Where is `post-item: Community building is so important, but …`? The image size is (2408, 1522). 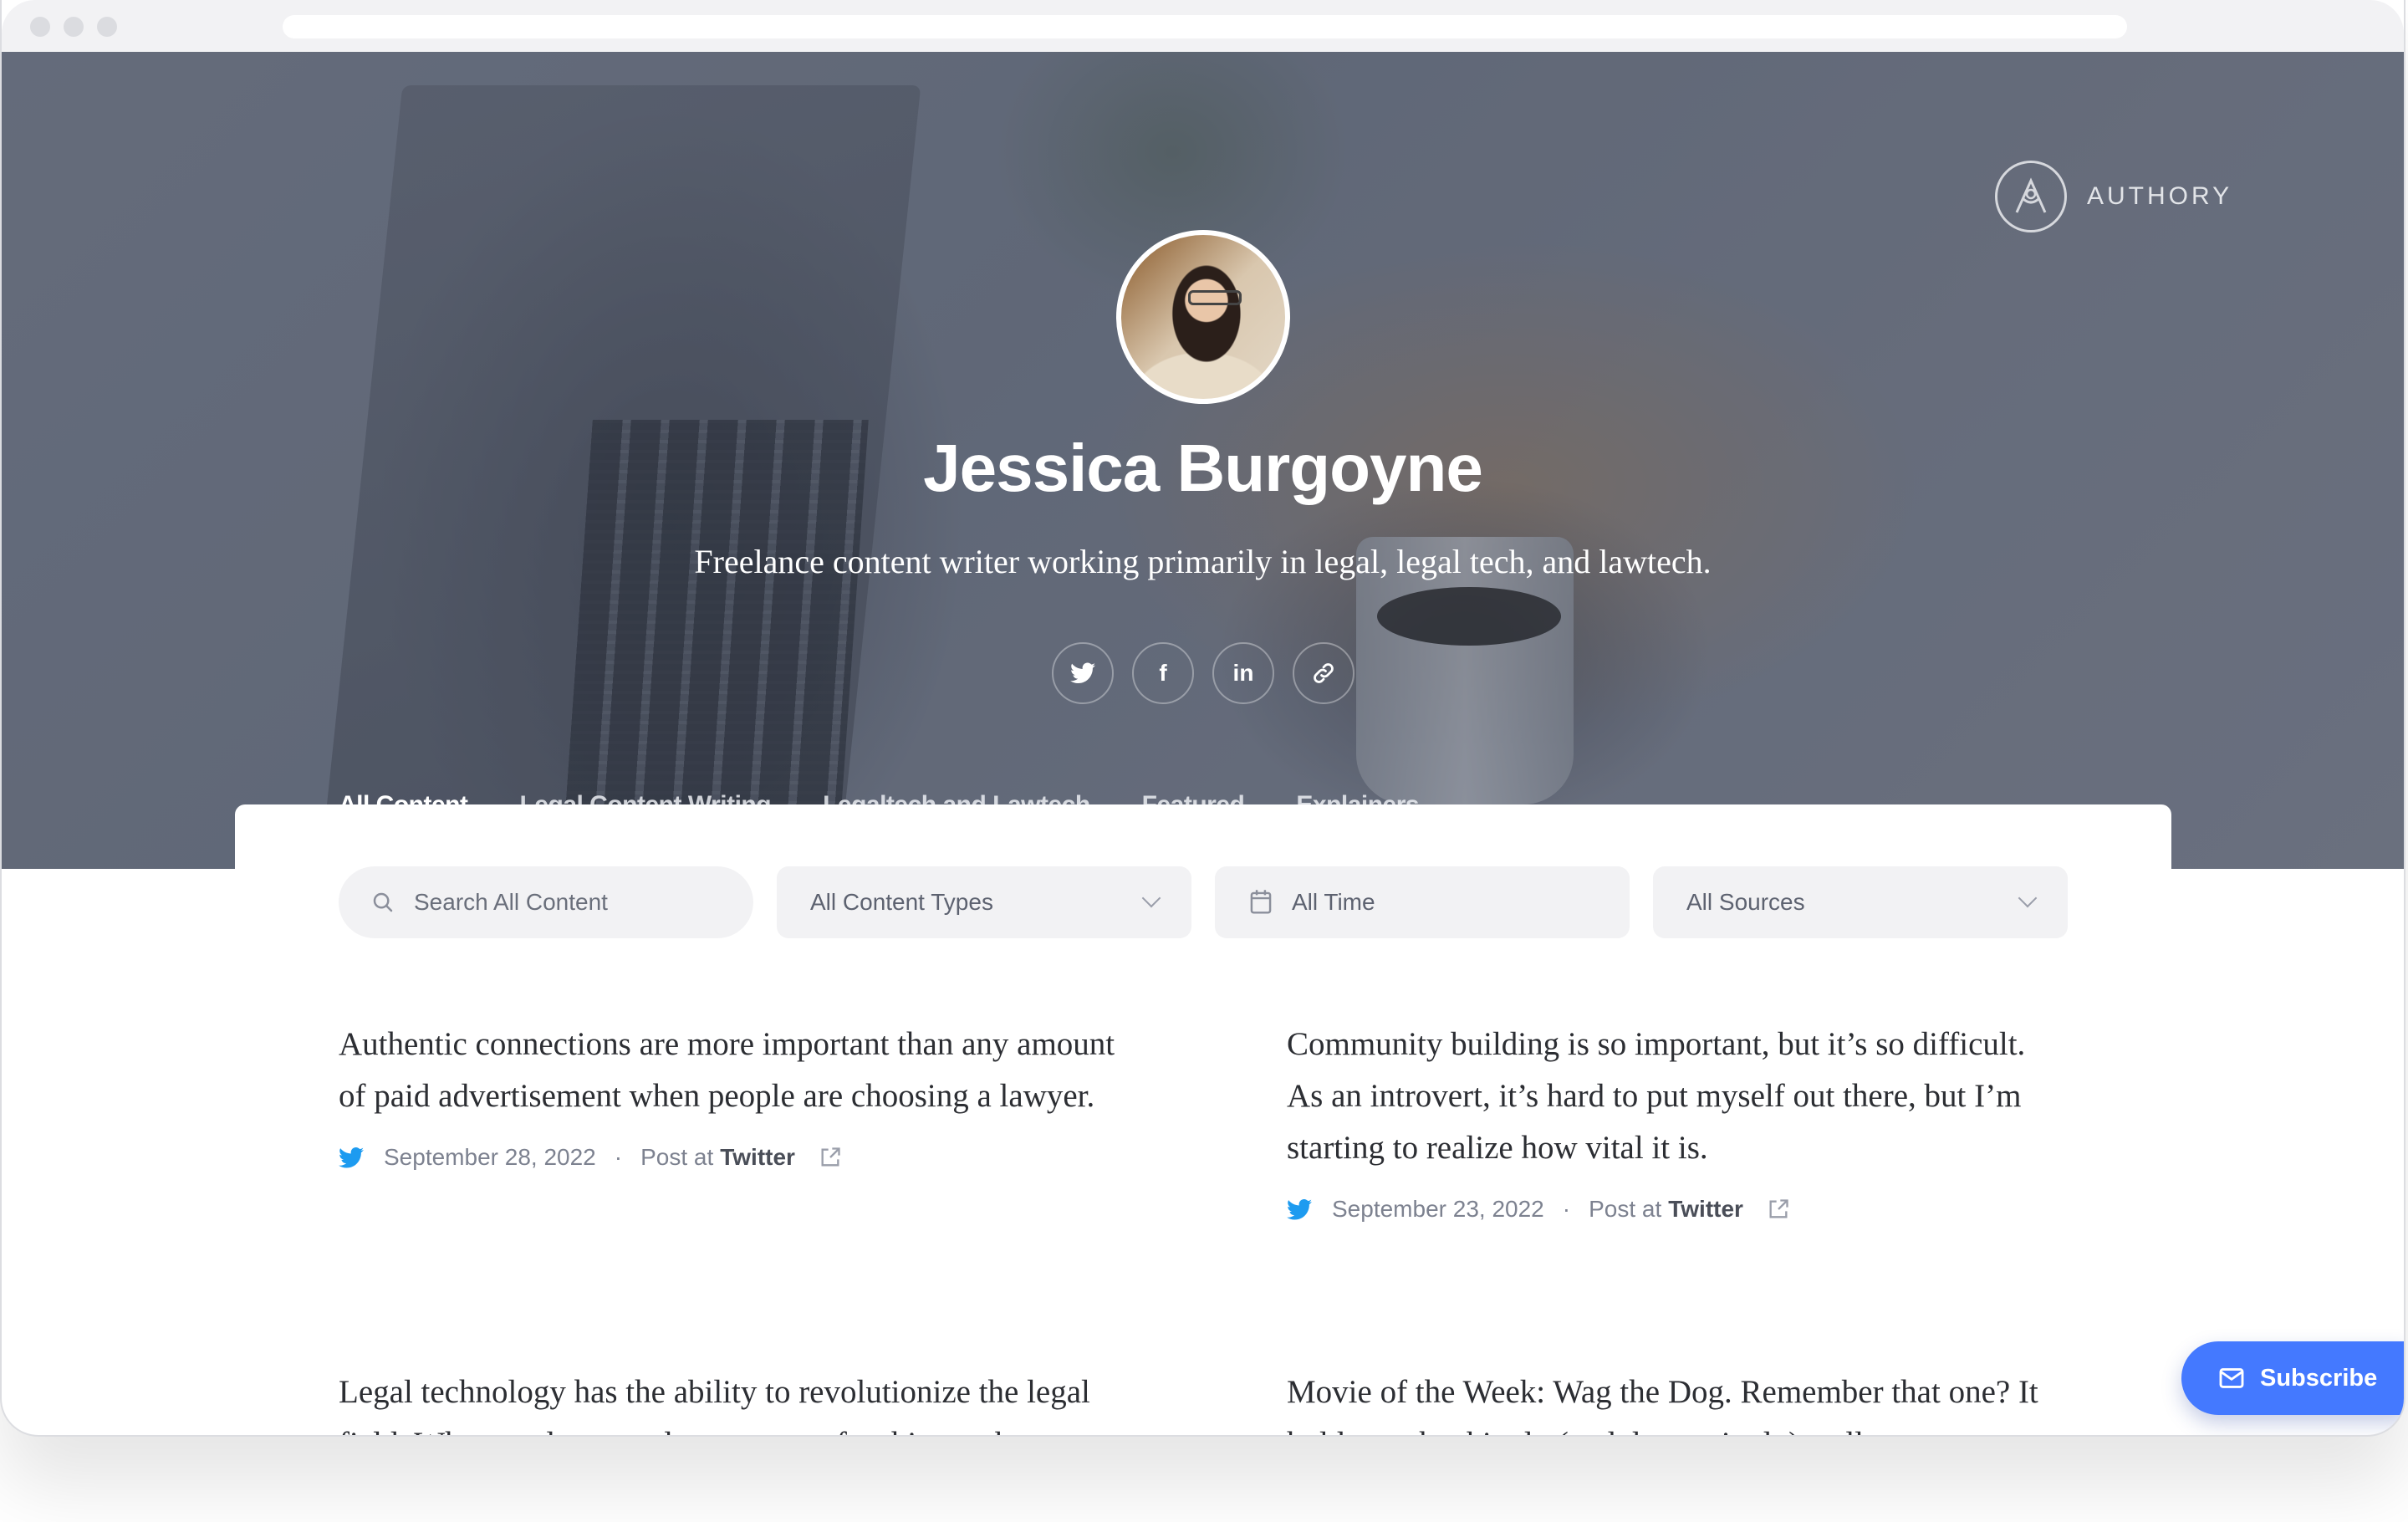
post-item: Community building is so important, but … is located at coordinates (1675, 1121).